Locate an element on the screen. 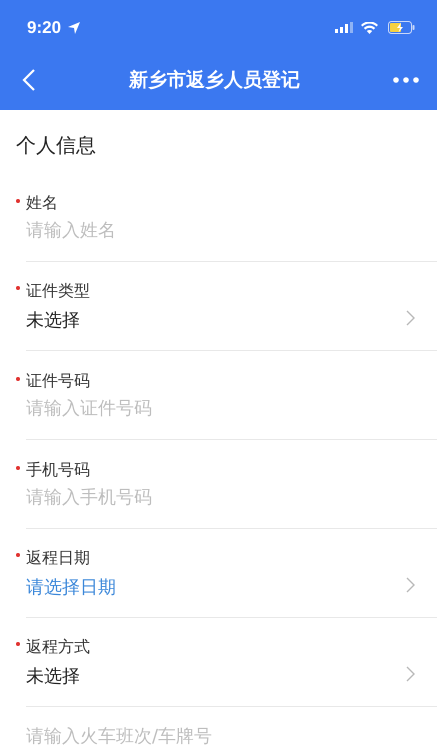 The width and height of the screenshot is (437, 753). wifi-icon is located at coordinates (369, 28).